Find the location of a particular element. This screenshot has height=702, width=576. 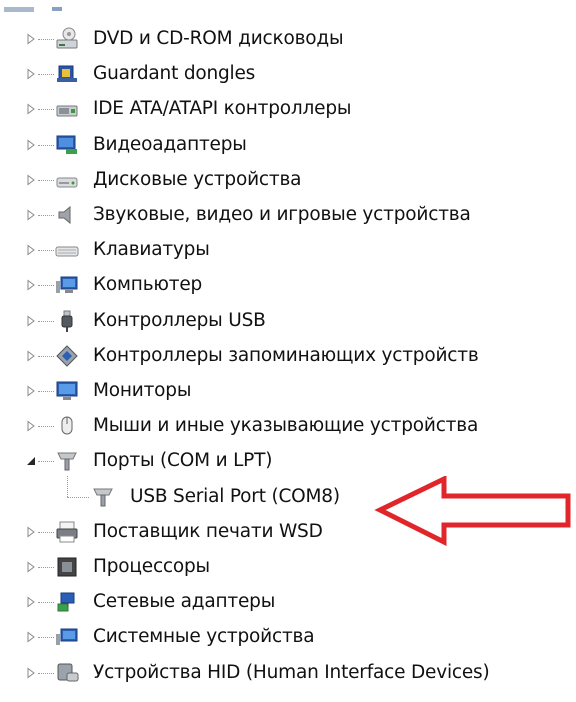

dvd-drive-icon is located at coordinates (67, 39).